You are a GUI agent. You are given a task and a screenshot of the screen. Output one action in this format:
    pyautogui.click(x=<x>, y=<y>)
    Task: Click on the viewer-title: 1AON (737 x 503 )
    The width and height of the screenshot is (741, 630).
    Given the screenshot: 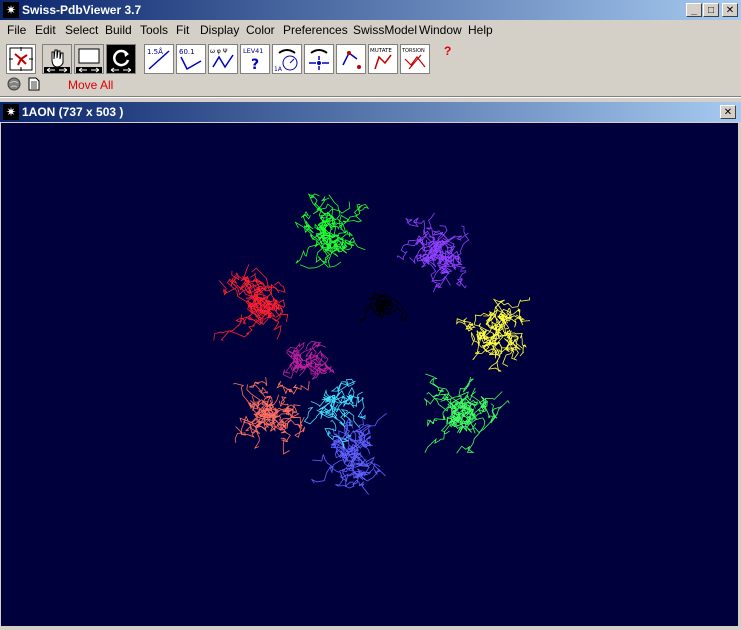 What is the action you would take?
    pyautogui.click(x=73, y=112)
    